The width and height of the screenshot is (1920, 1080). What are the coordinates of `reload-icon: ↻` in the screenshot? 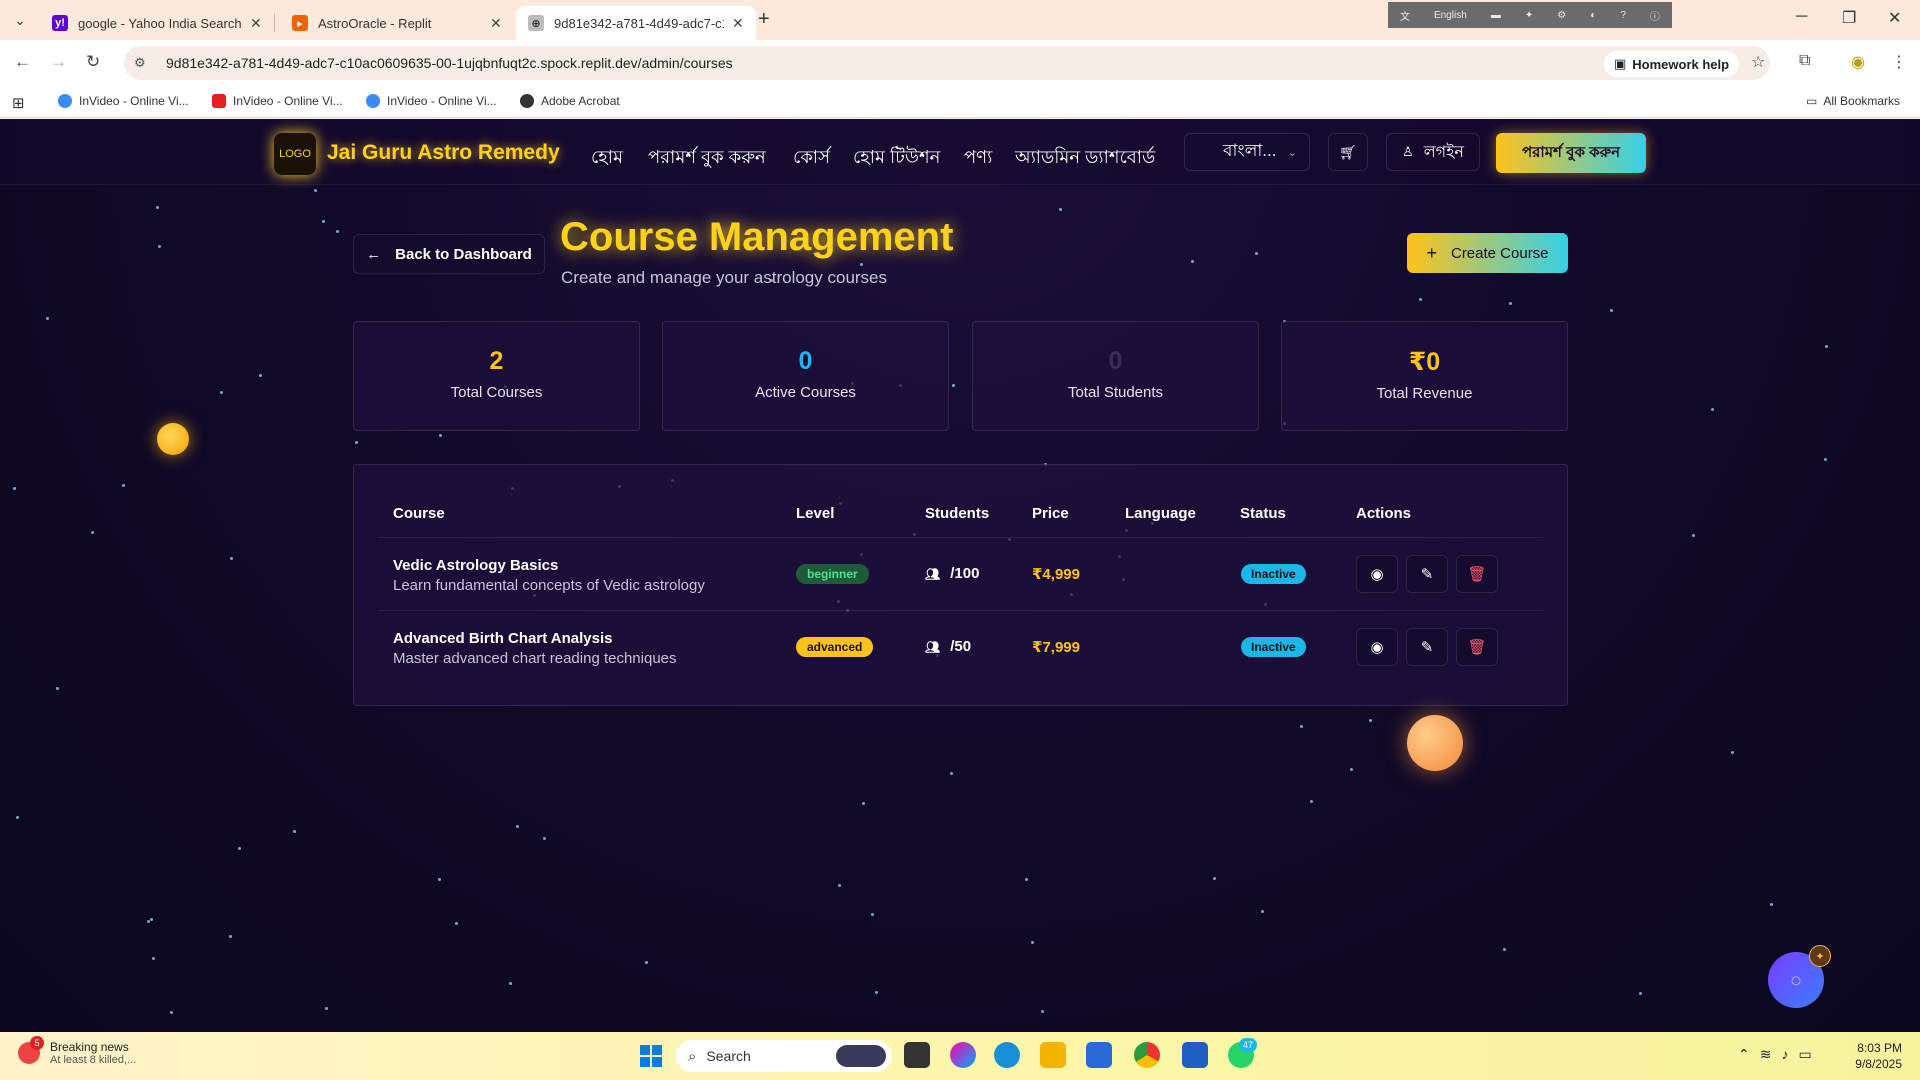 It's located at (93, 62).